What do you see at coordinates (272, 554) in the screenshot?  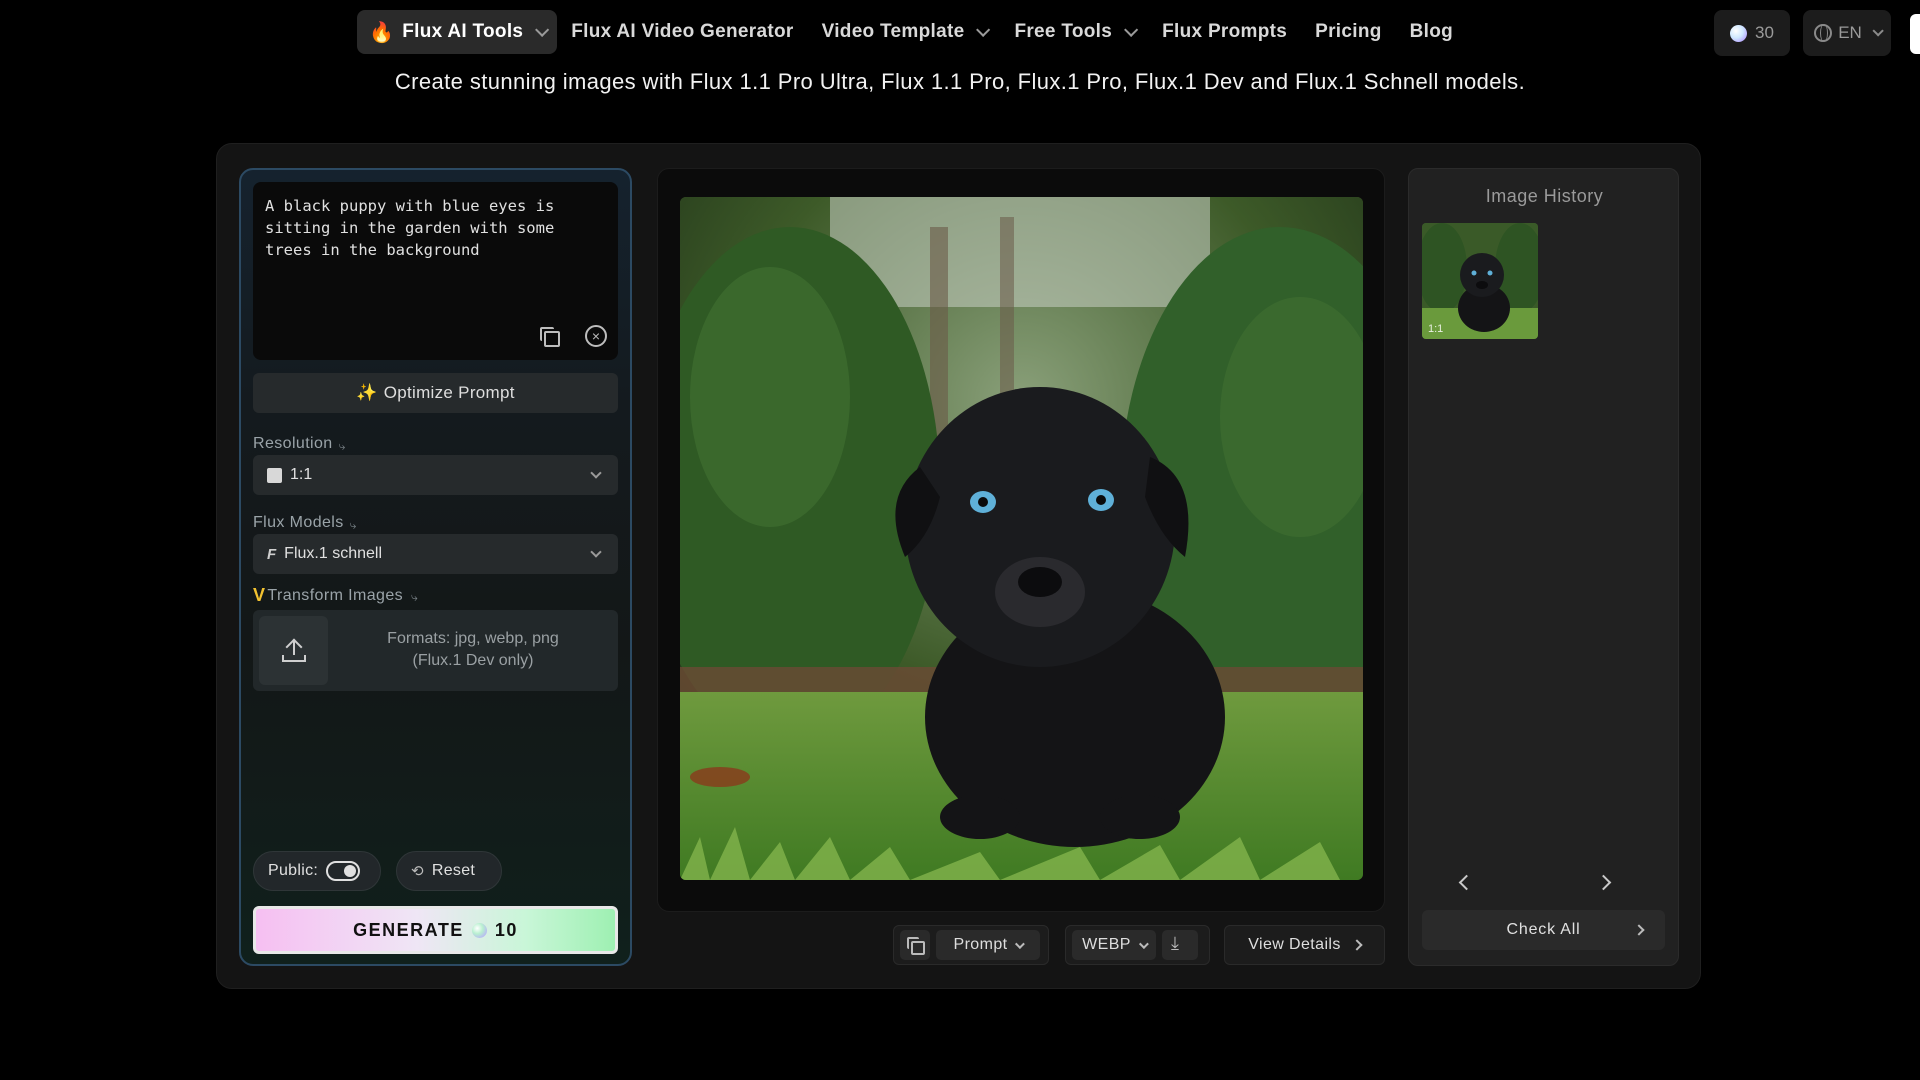 I see `flux-icon: F` at bounding box center [272, 554].